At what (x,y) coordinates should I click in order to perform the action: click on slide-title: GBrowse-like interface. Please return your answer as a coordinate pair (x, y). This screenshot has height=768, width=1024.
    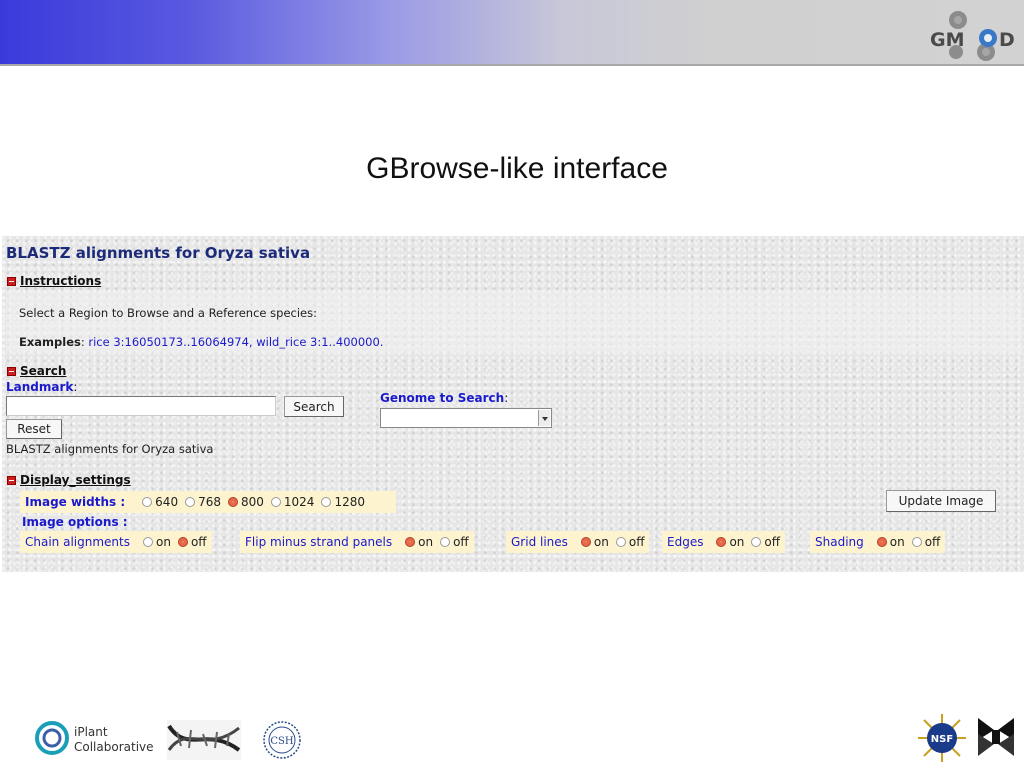
    Looking at the image, I should click on (517, 168).